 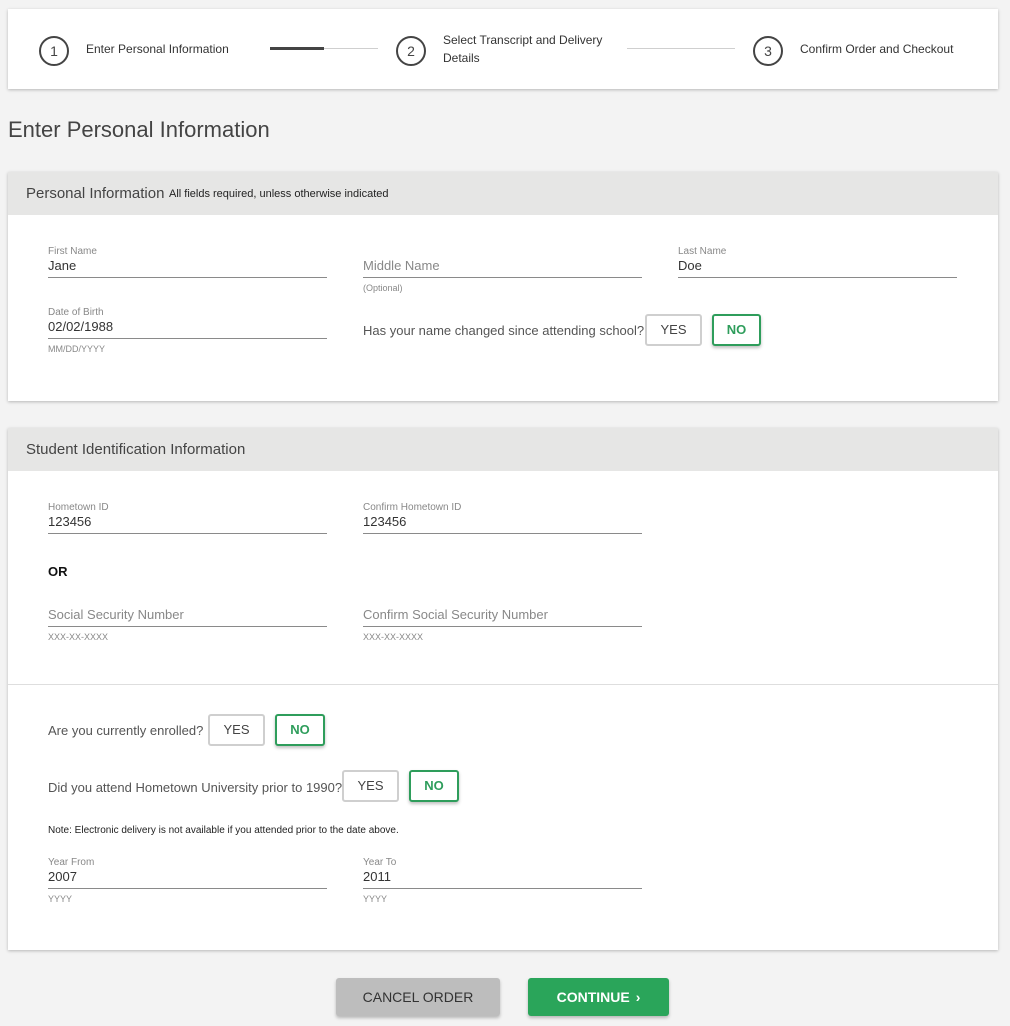 I want to click on date-of-birth-underline, so click(x=187, y=338).